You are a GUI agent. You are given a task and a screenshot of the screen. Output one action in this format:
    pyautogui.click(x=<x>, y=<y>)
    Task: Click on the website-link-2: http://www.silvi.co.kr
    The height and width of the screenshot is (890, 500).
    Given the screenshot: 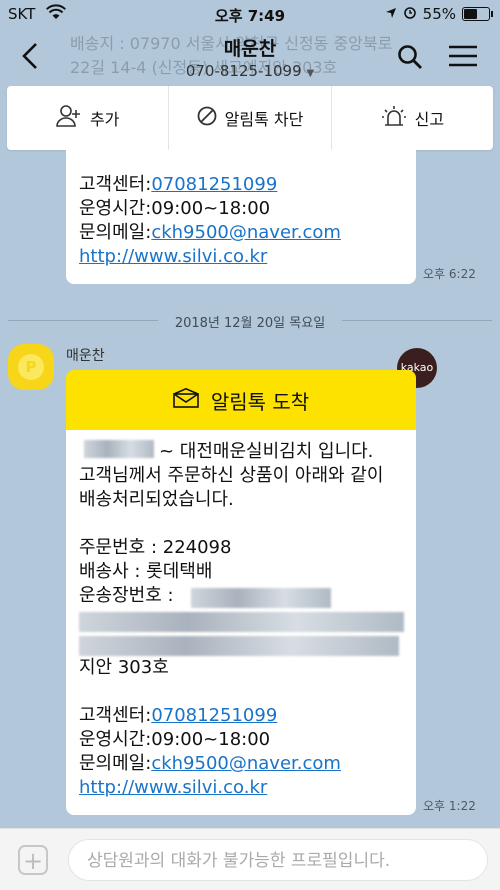 What is the action you would take?
    pyautogui.click(x=231, y=788)
    